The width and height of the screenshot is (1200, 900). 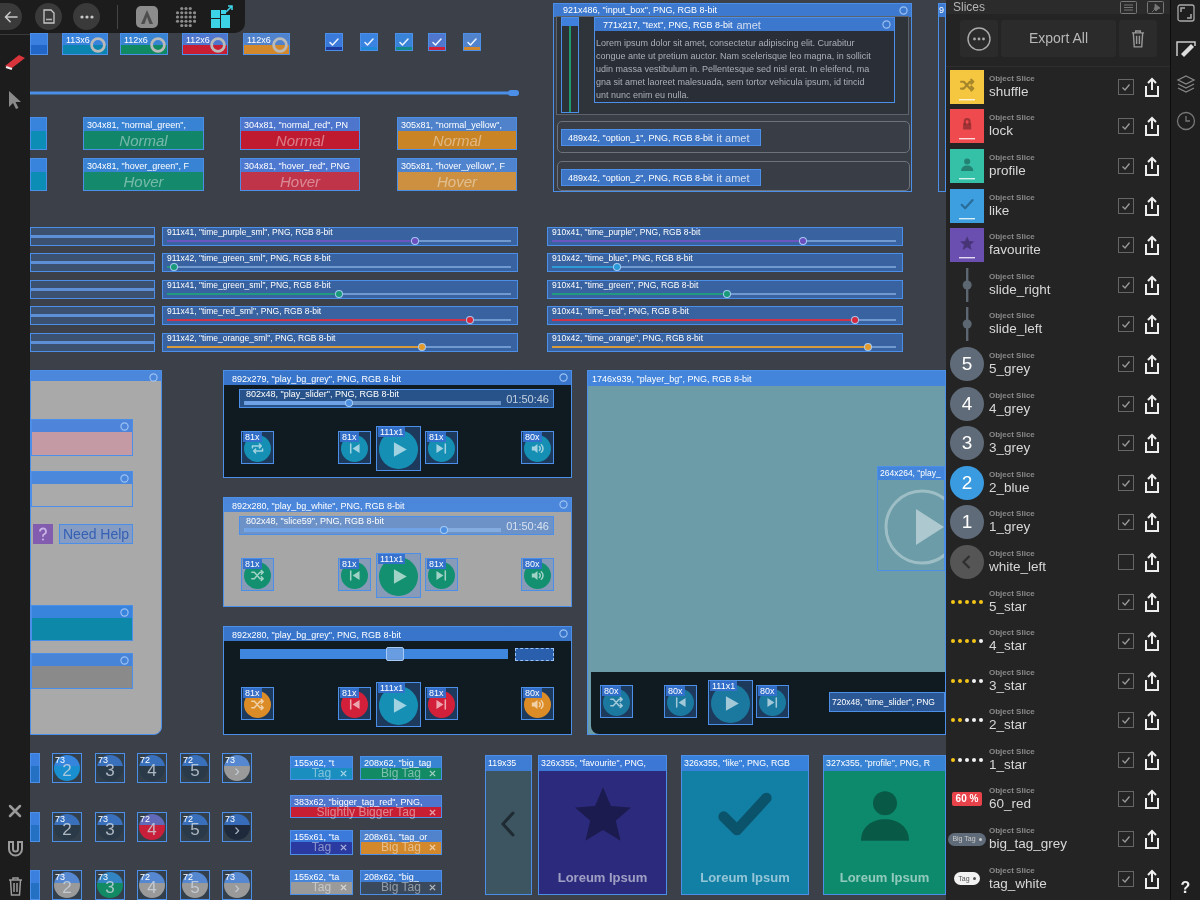 I want to click on slice-label: 911x41, "time_red_sml", PNG, RGB 8-bit, so click(x=244, y=311).